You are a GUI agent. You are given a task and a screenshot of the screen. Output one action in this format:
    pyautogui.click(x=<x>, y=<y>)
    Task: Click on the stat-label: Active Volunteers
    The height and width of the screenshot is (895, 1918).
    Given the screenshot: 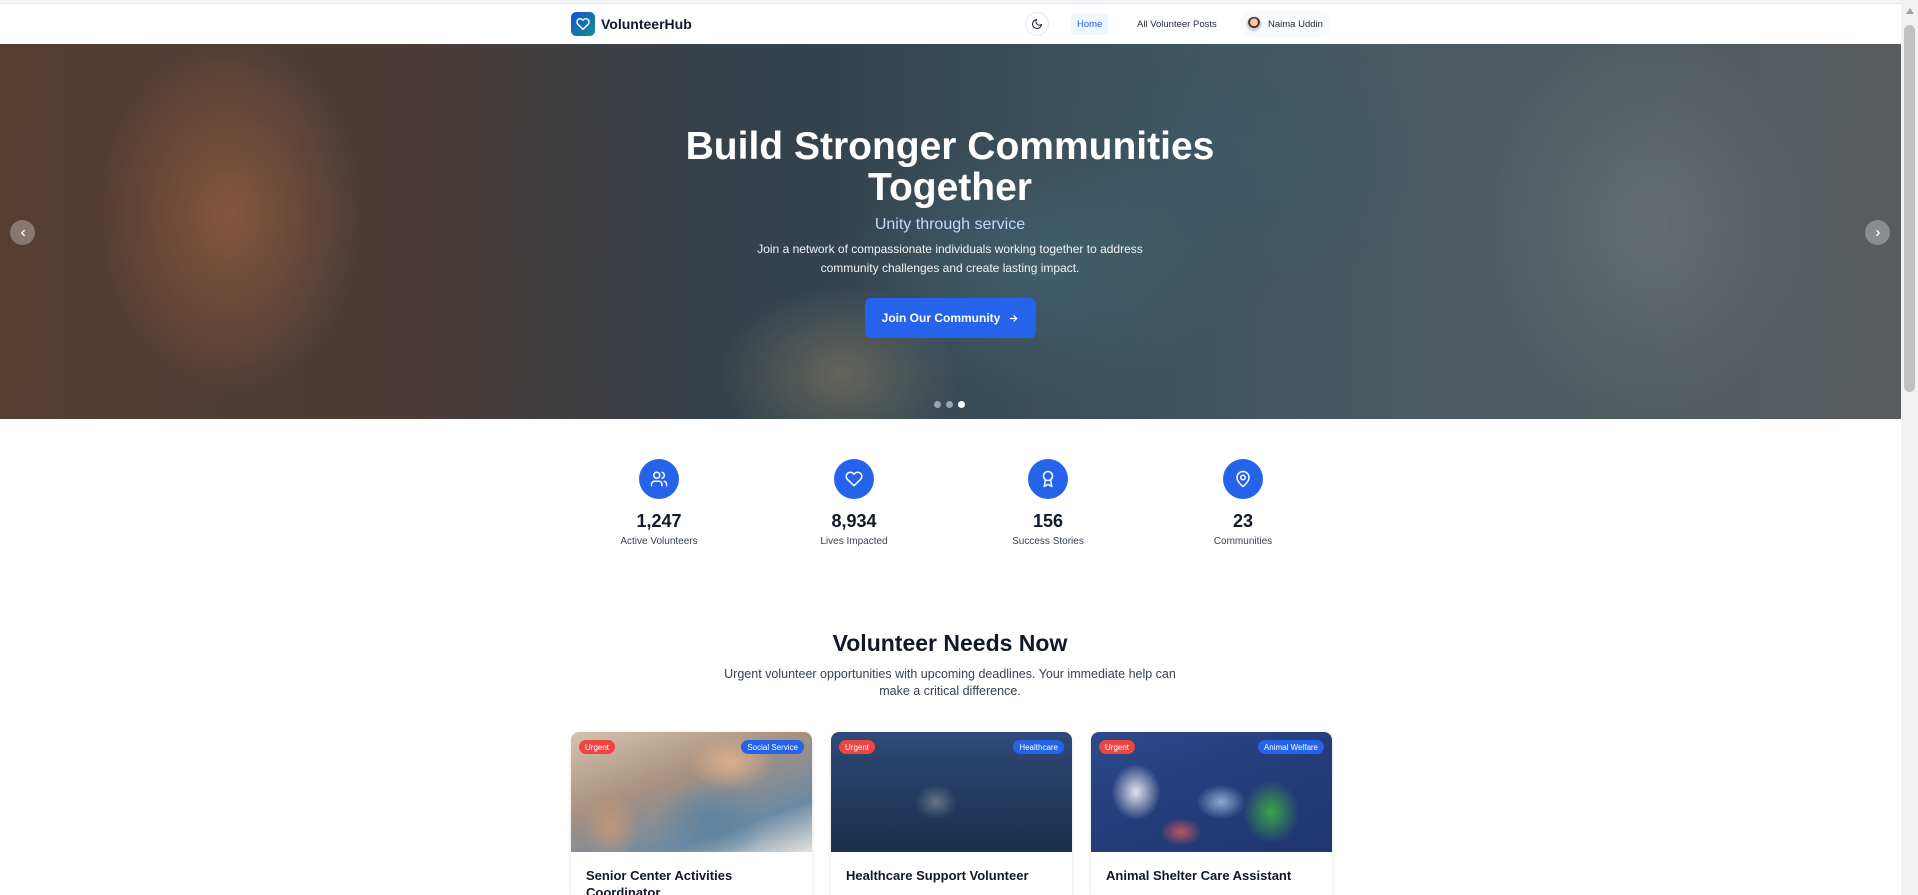 What is the action you would take?
    pyautogui.click(x=659, y=541)
    